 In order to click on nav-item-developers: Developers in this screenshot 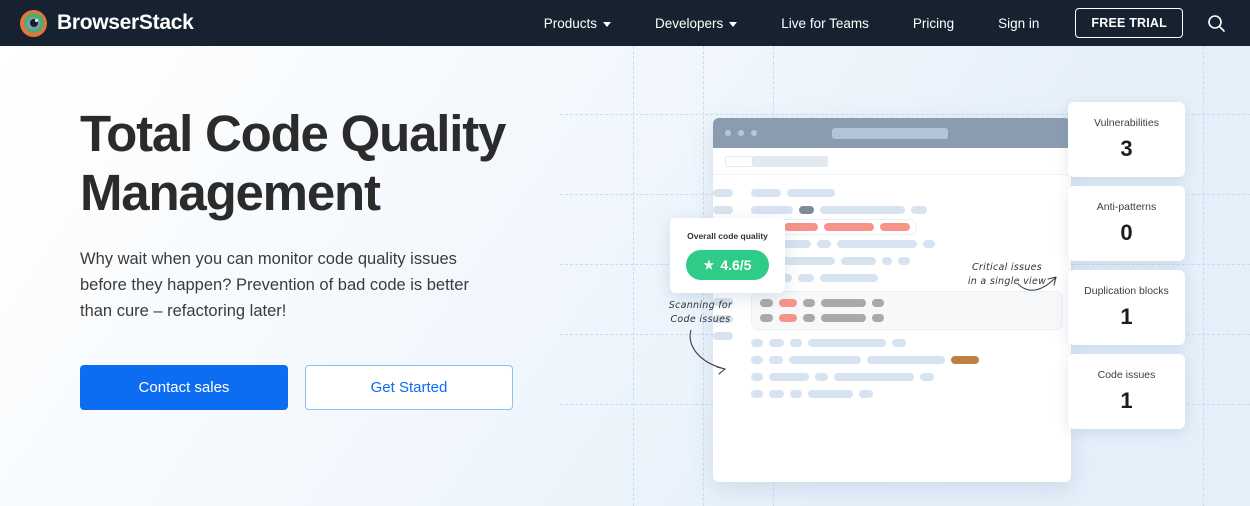, I will do `click(696, 23)`.